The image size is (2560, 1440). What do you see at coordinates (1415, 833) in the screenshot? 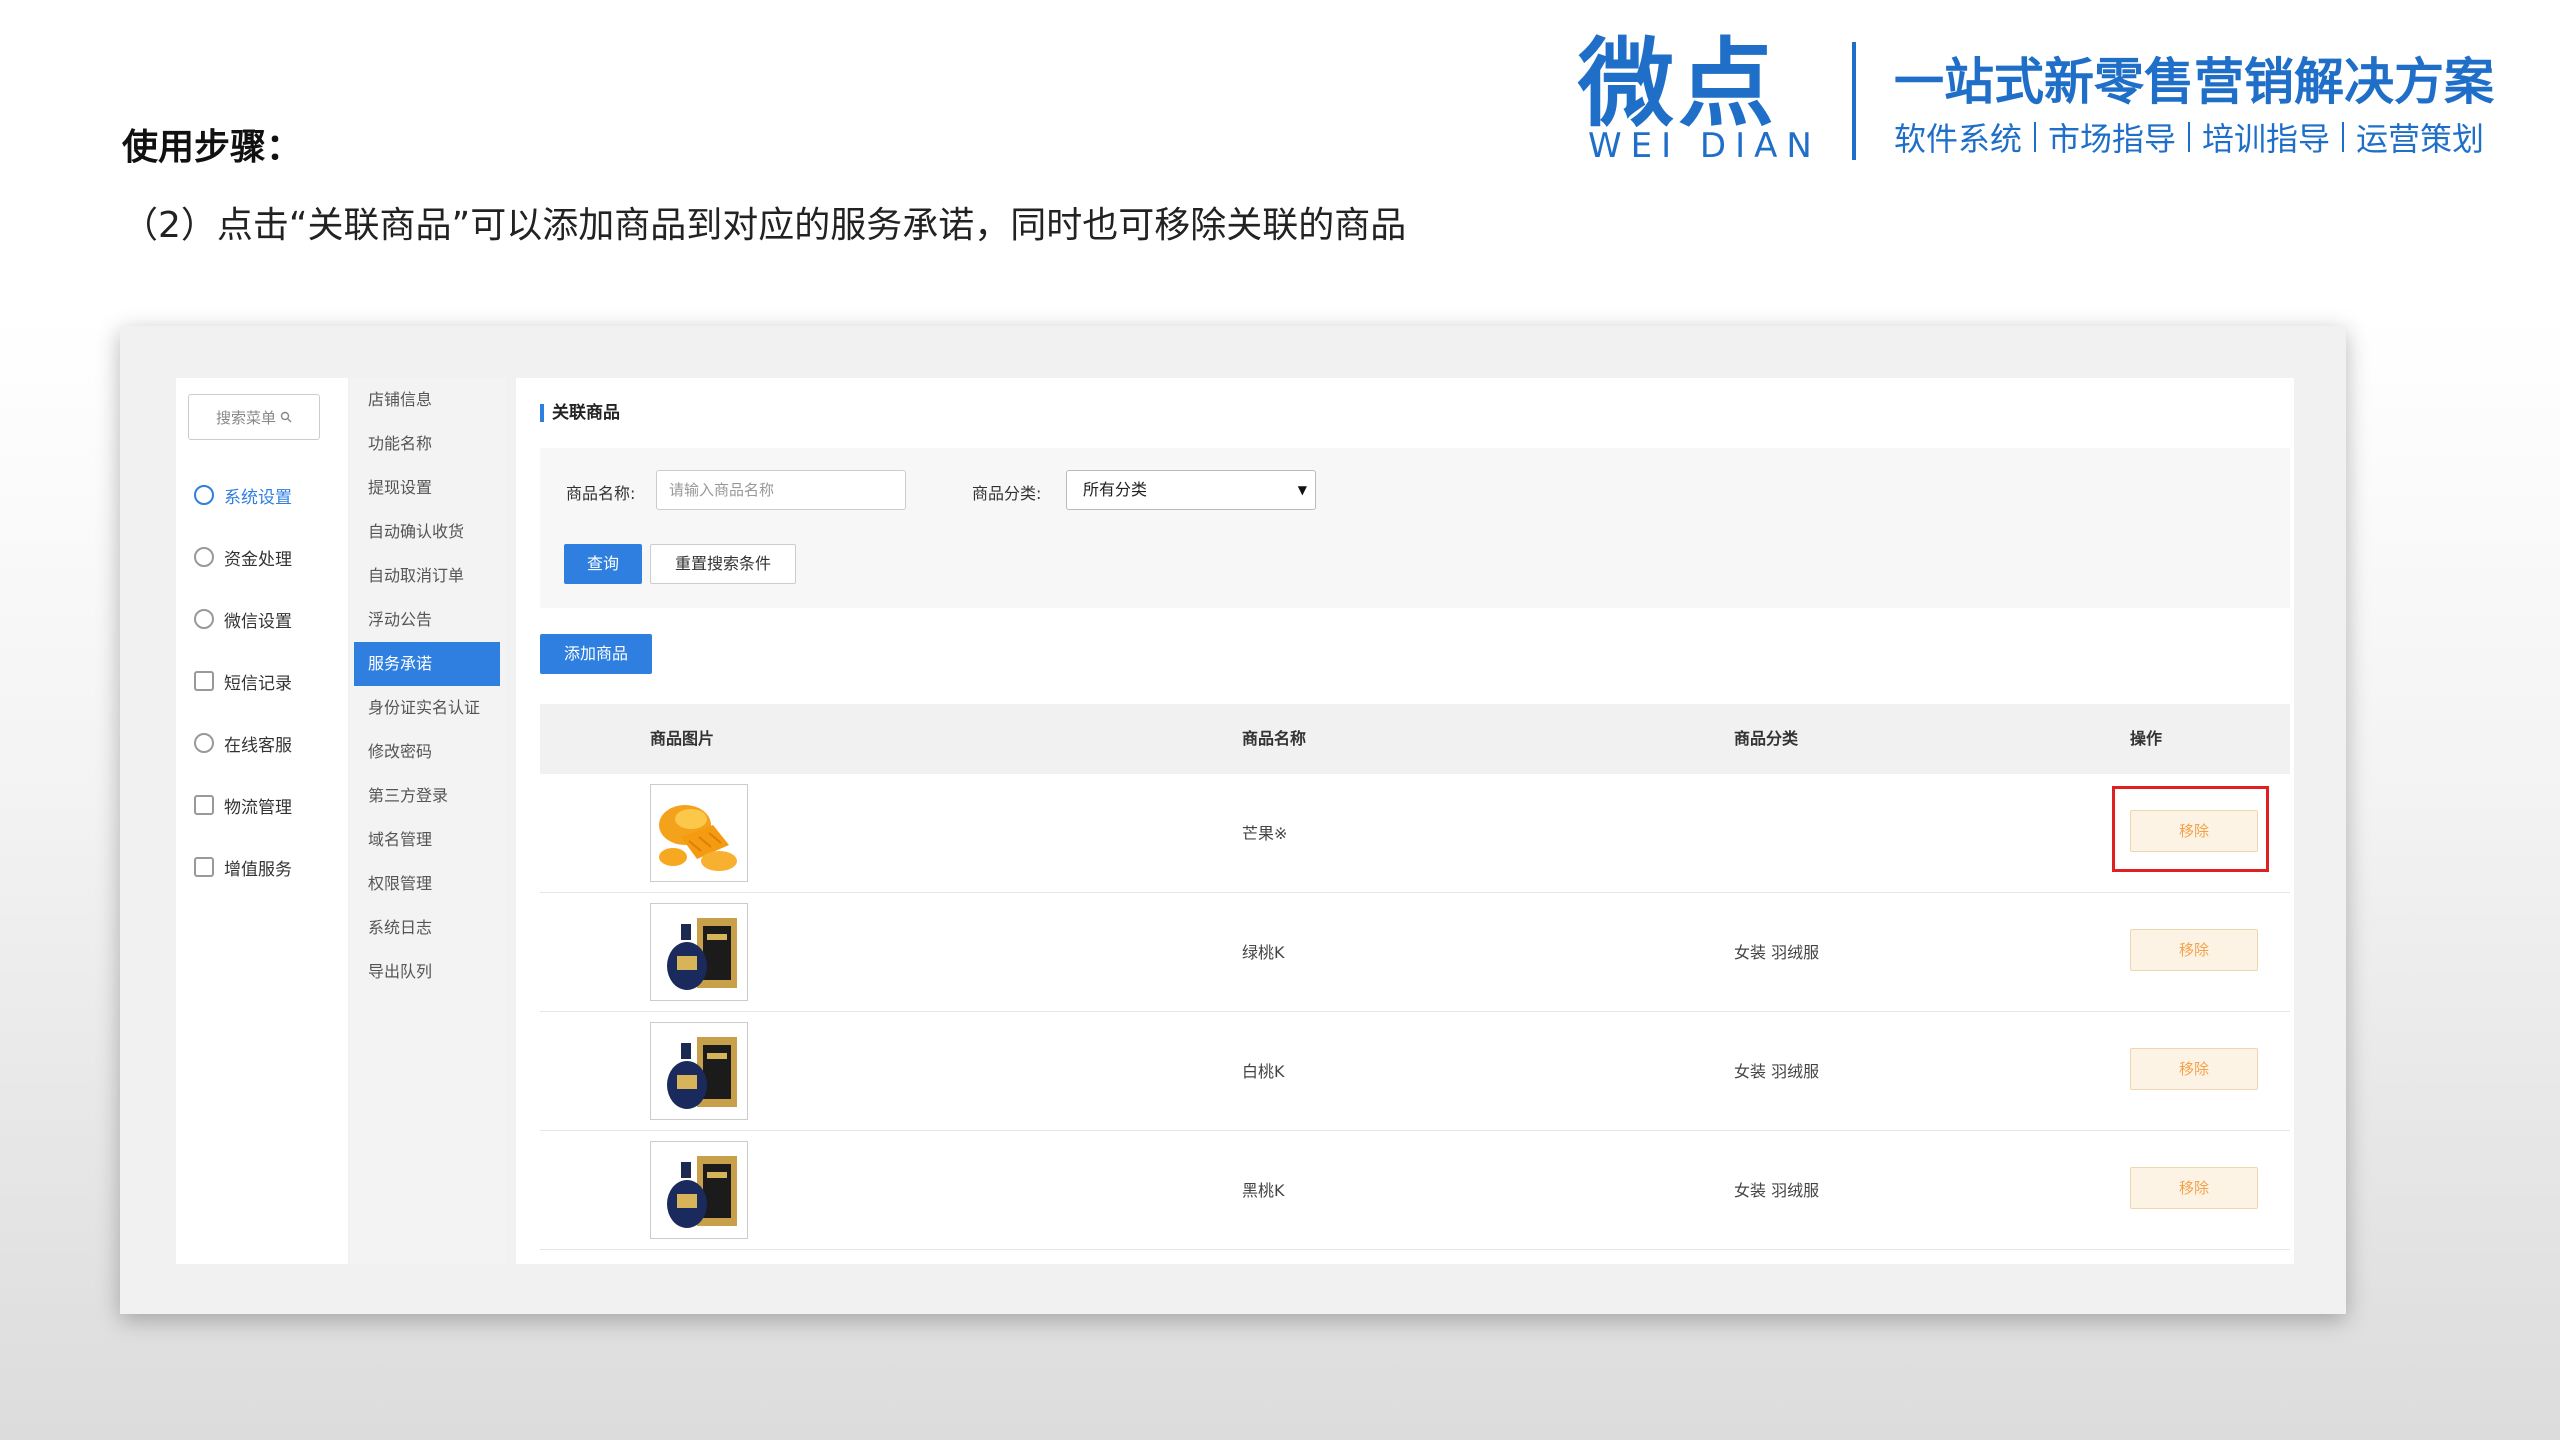
I see `table-row: 芒果※ 移除` at bounding box center [1415, 833].